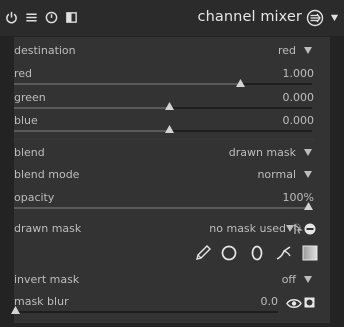 This screenshot has height=327, width=344. What do you see at coordinates (257, 253) in the screenshot?
I see `ellipse-icon` at bounding box center [257, 253].